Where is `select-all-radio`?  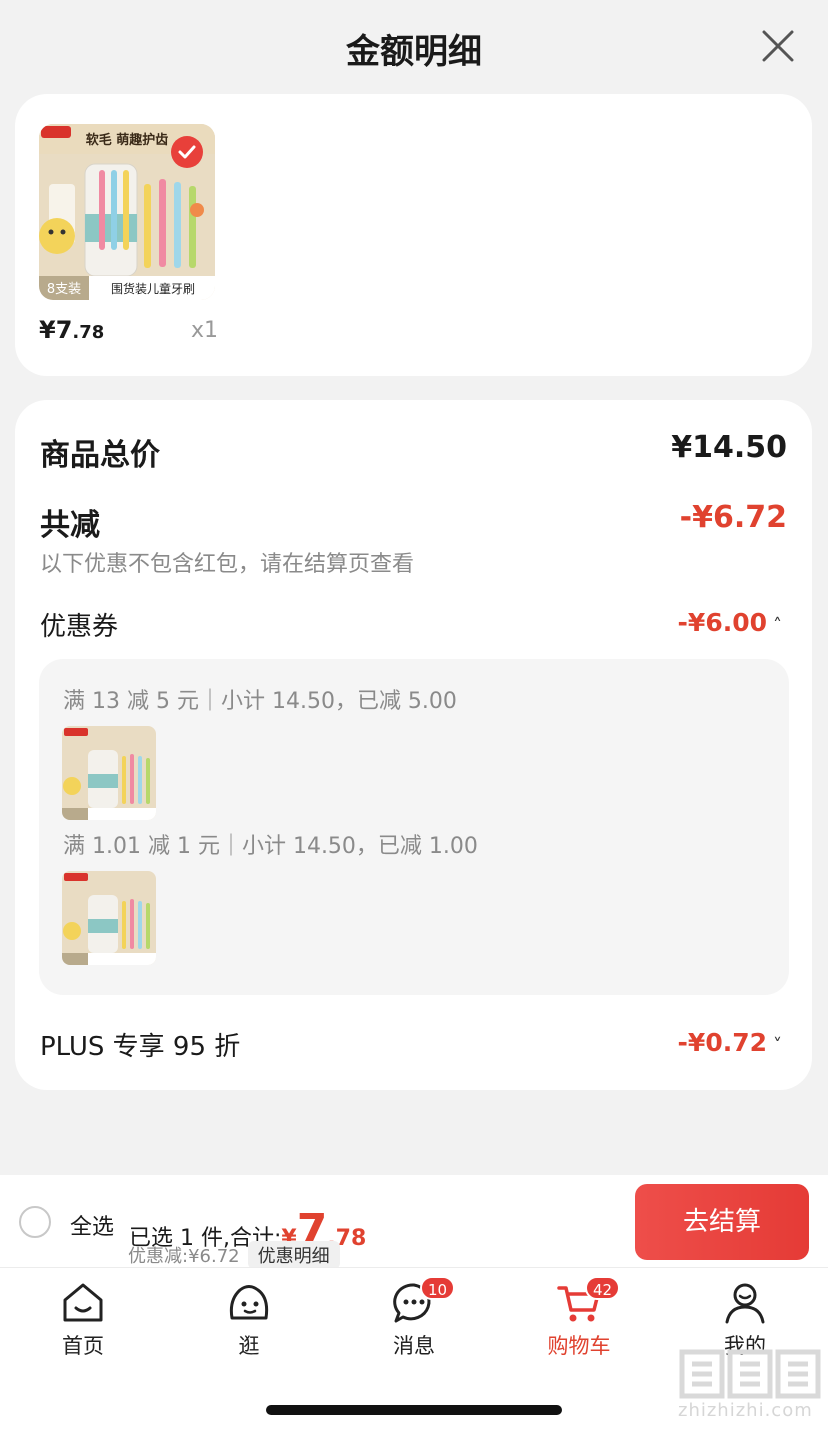
select-all-radio is located at coordinates (35, 1222).